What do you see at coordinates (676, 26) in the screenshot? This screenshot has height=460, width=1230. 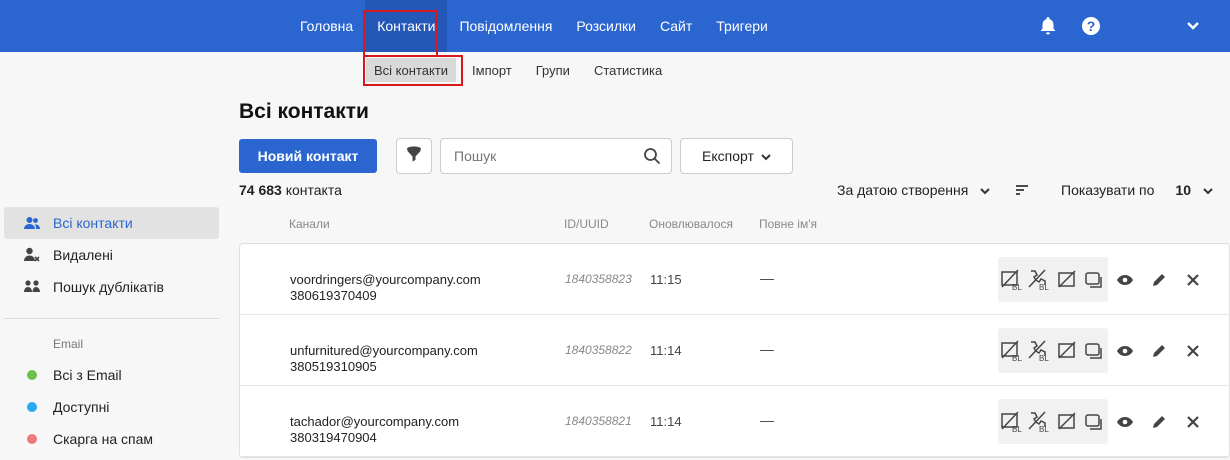 I see `nav-site: Сайт` at bounding box center [676, 26].